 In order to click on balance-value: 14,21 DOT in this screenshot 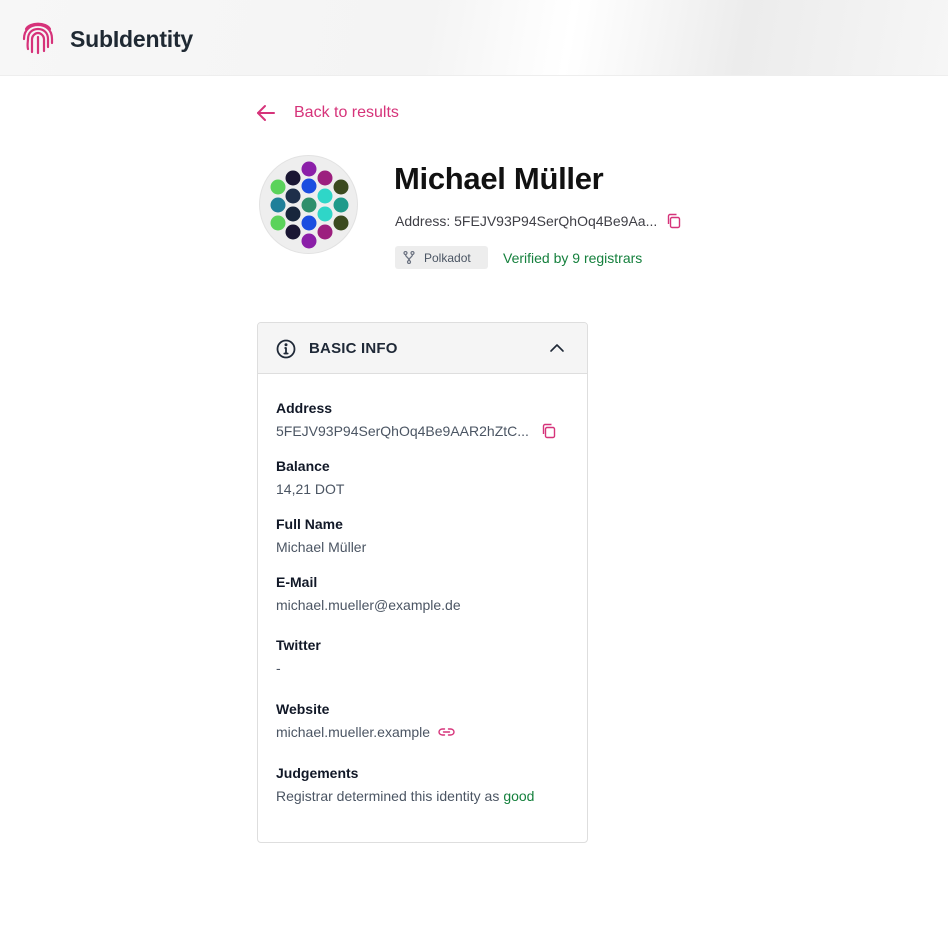, I will do `click(310, 489)`.